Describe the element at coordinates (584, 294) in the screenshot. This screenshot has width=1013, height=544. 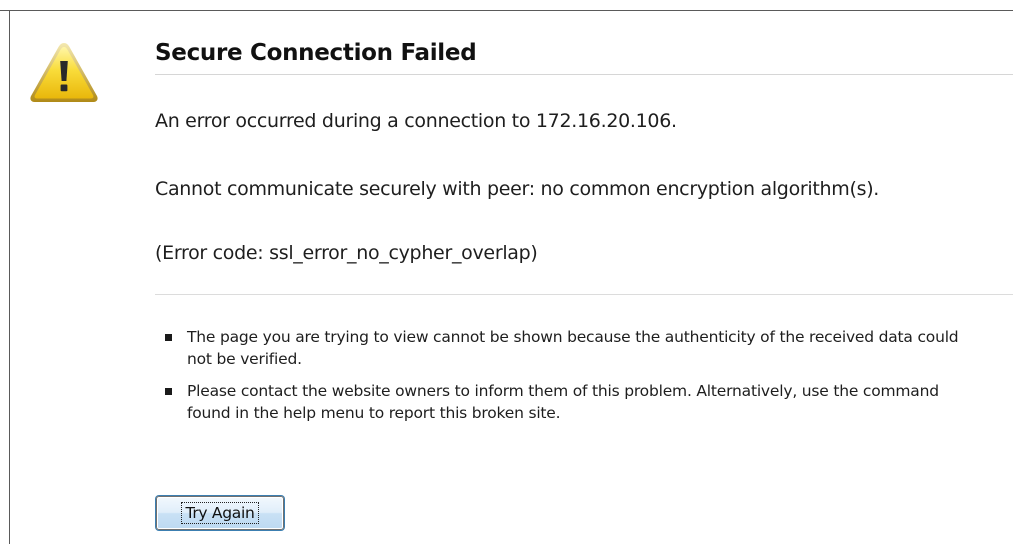
I see `section-divider` at that location.